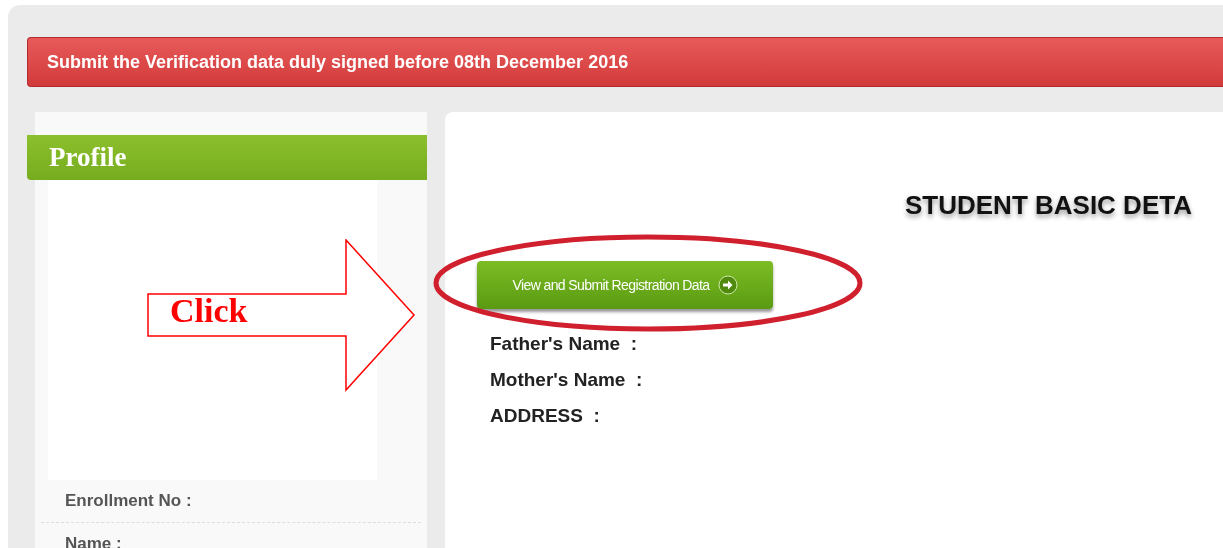  Describe the element at coordinates (564, 344) in the screenshot. I see `detail-field-label: Father's Name :` at that location.